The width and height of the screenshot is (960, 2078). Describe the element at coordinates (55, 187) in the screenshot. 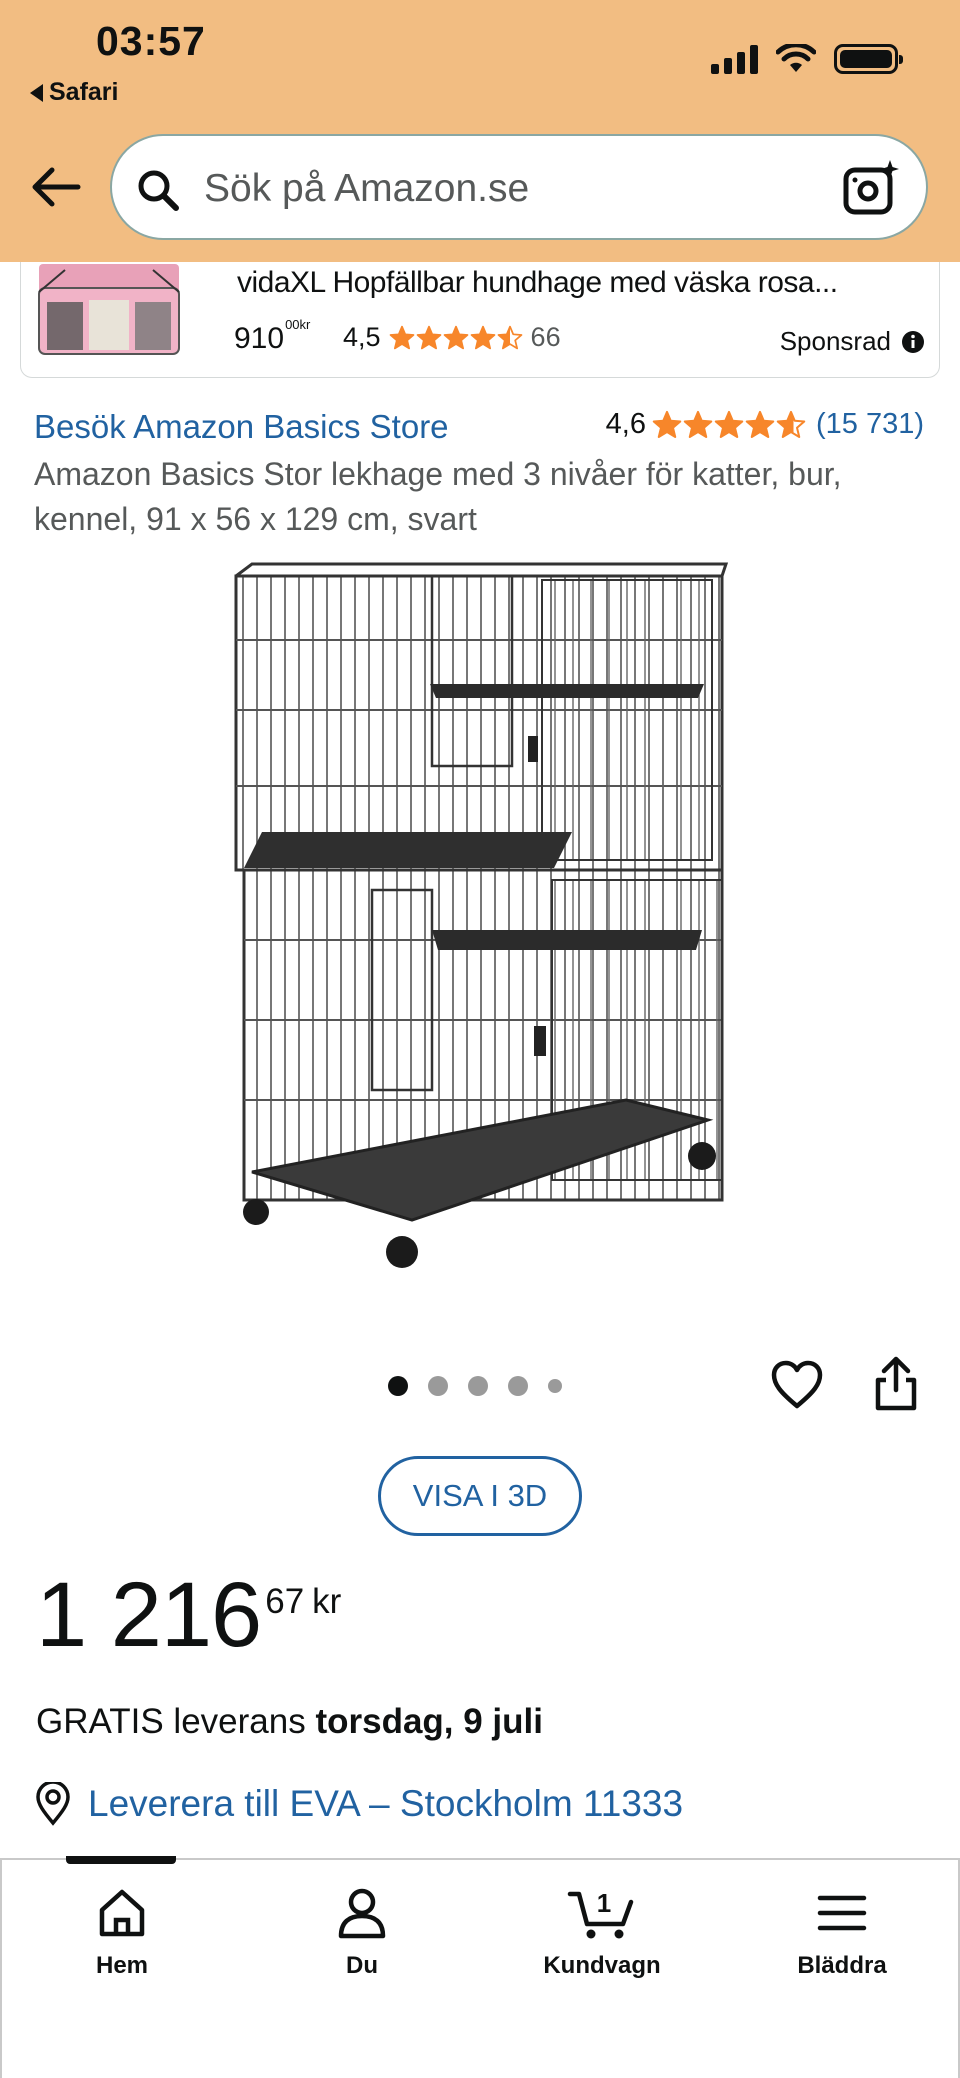

I see `back-arrow-icon` at that location.